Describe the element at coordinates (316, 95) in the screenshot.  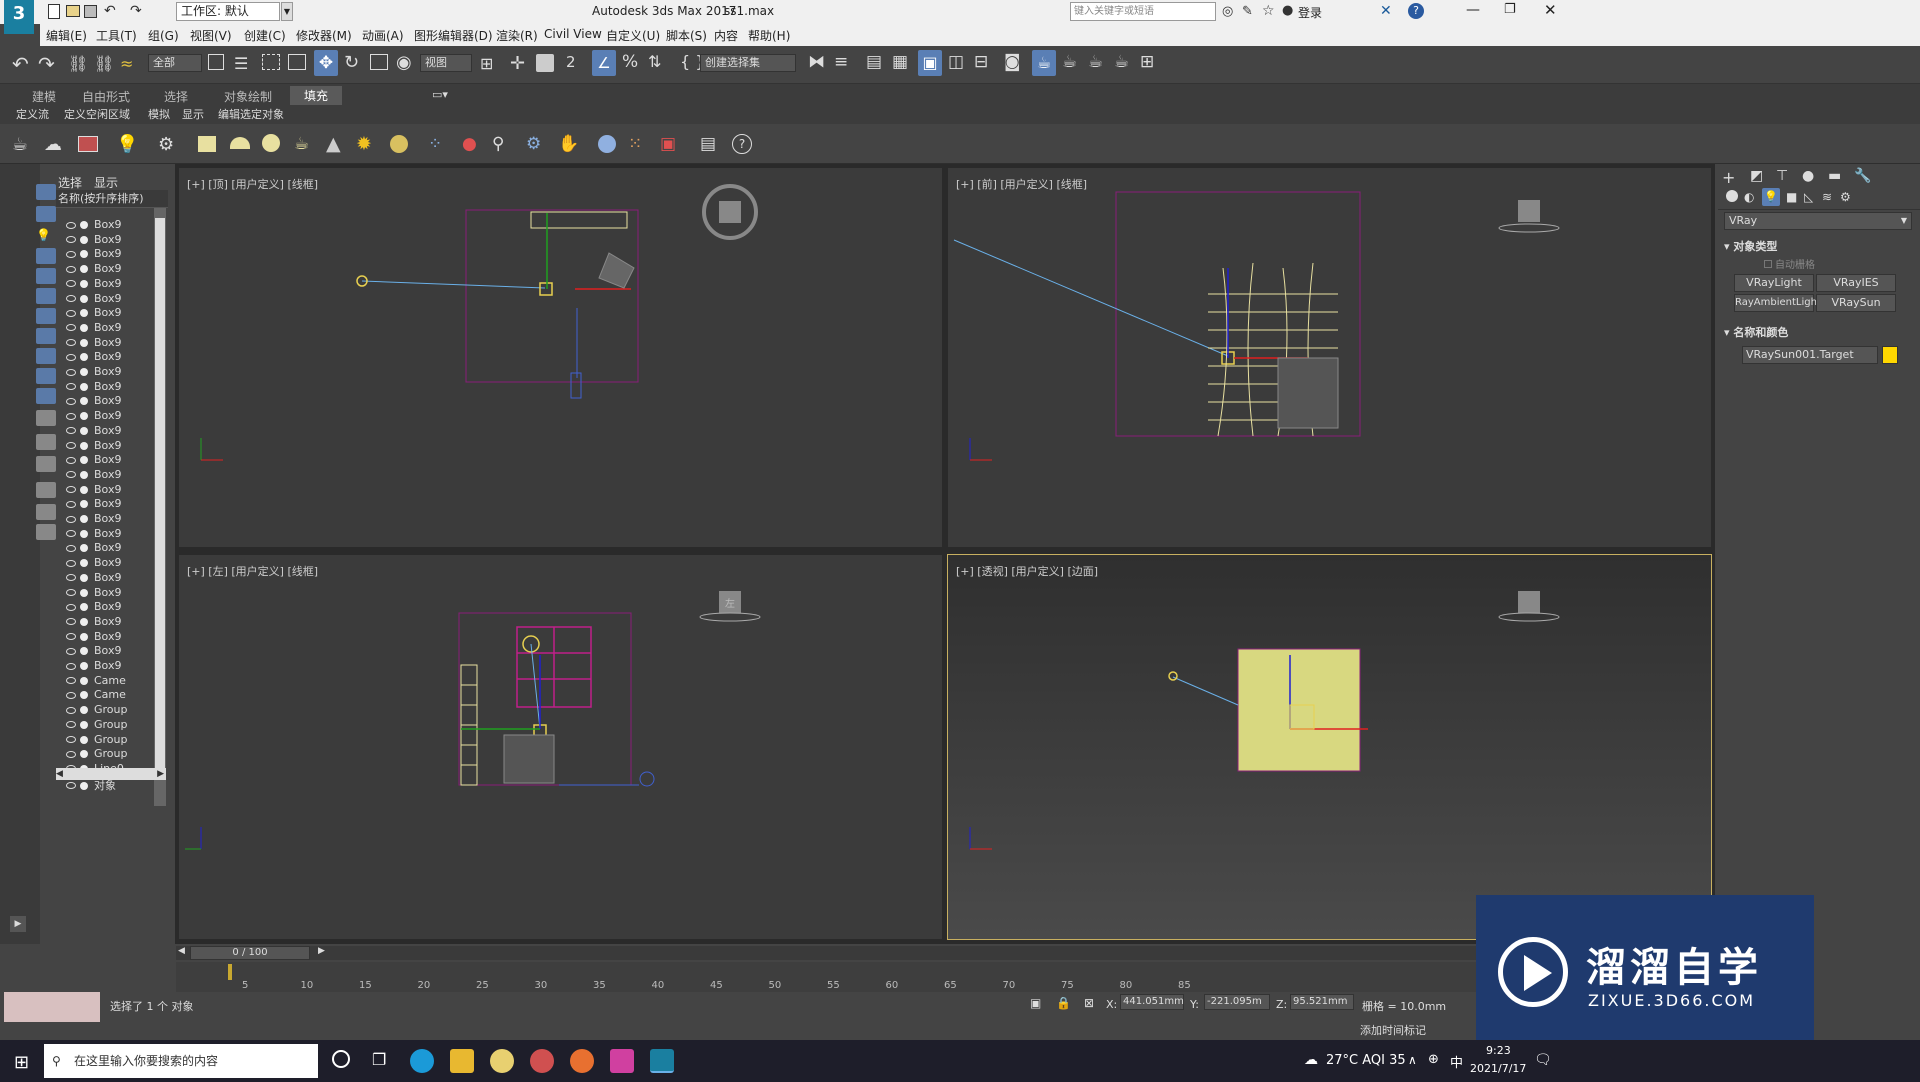
I see `ribbon-tab-populate: 填充` at that location.